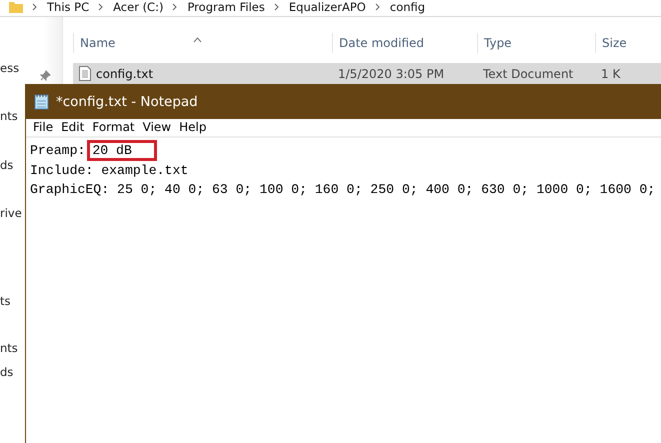  Describe the element at coordinates (528, 73) in the screenshot. I see `type-cell-text: Text Document` at that location.